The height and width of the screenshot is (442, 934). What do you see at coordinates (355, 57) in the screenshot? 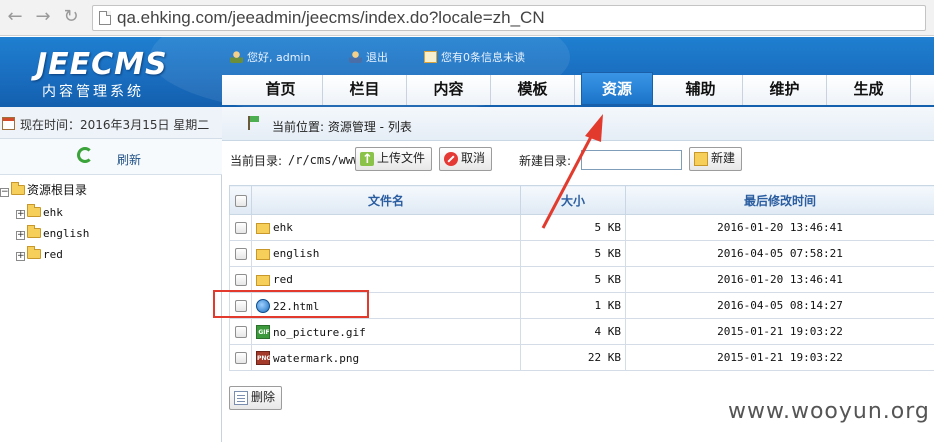
I see `logout-icon` at bounding box center [355, 57].